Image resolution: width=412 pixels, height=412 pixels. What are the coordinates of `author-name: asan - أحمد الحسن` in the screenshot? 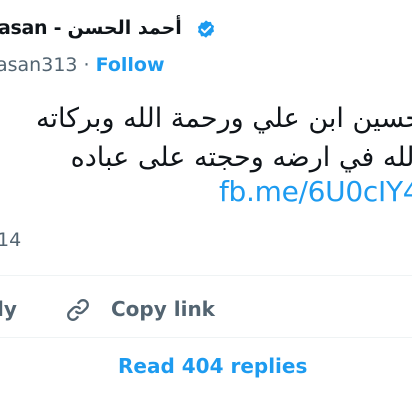 It's located at (91, 28).